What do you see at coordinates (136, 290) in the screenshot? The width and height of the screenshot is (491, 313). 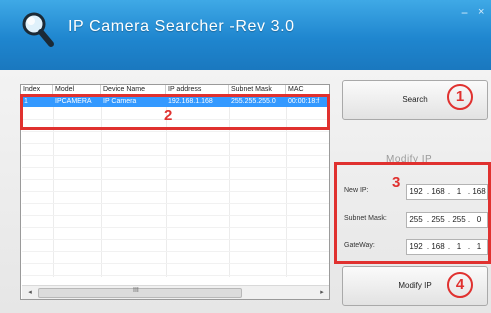 I see `scroll-grip-icon: III` at bounding box center [136, 290].